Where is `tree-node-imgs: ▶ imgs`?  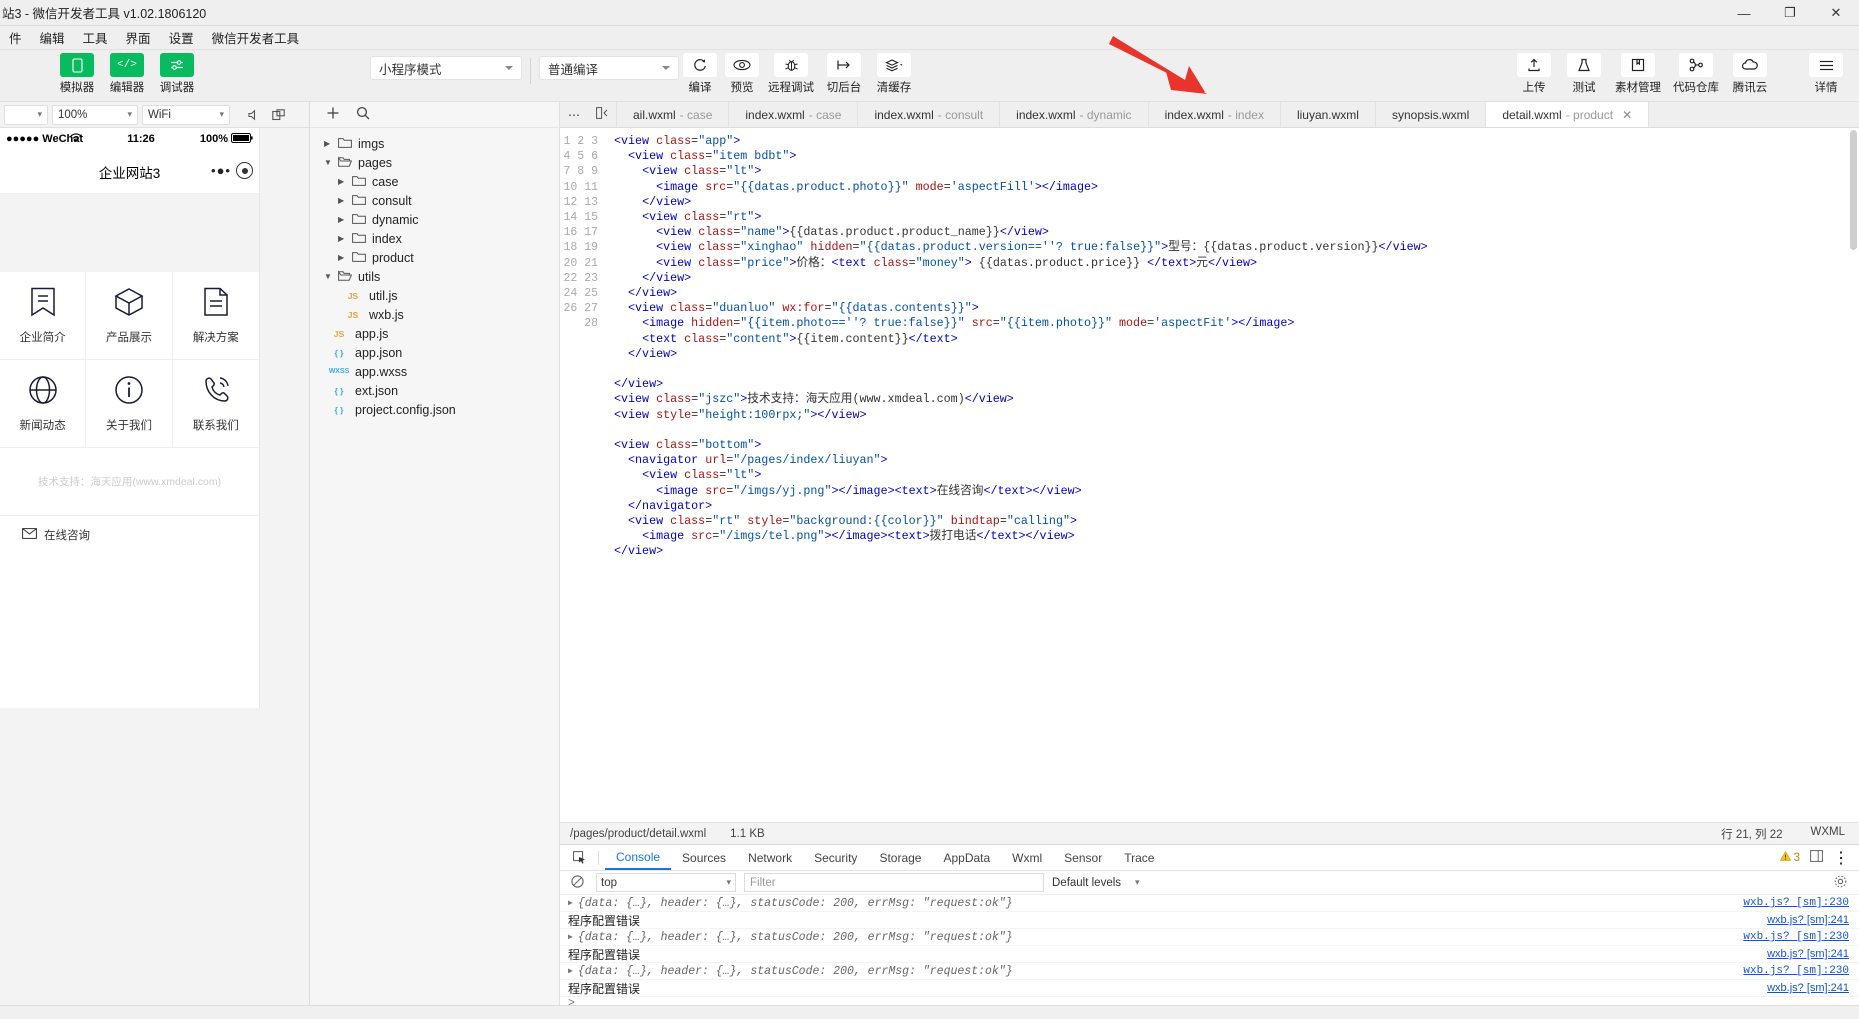
tree-node-imgs: ▶ imgs is located at coordinates (434, 143).